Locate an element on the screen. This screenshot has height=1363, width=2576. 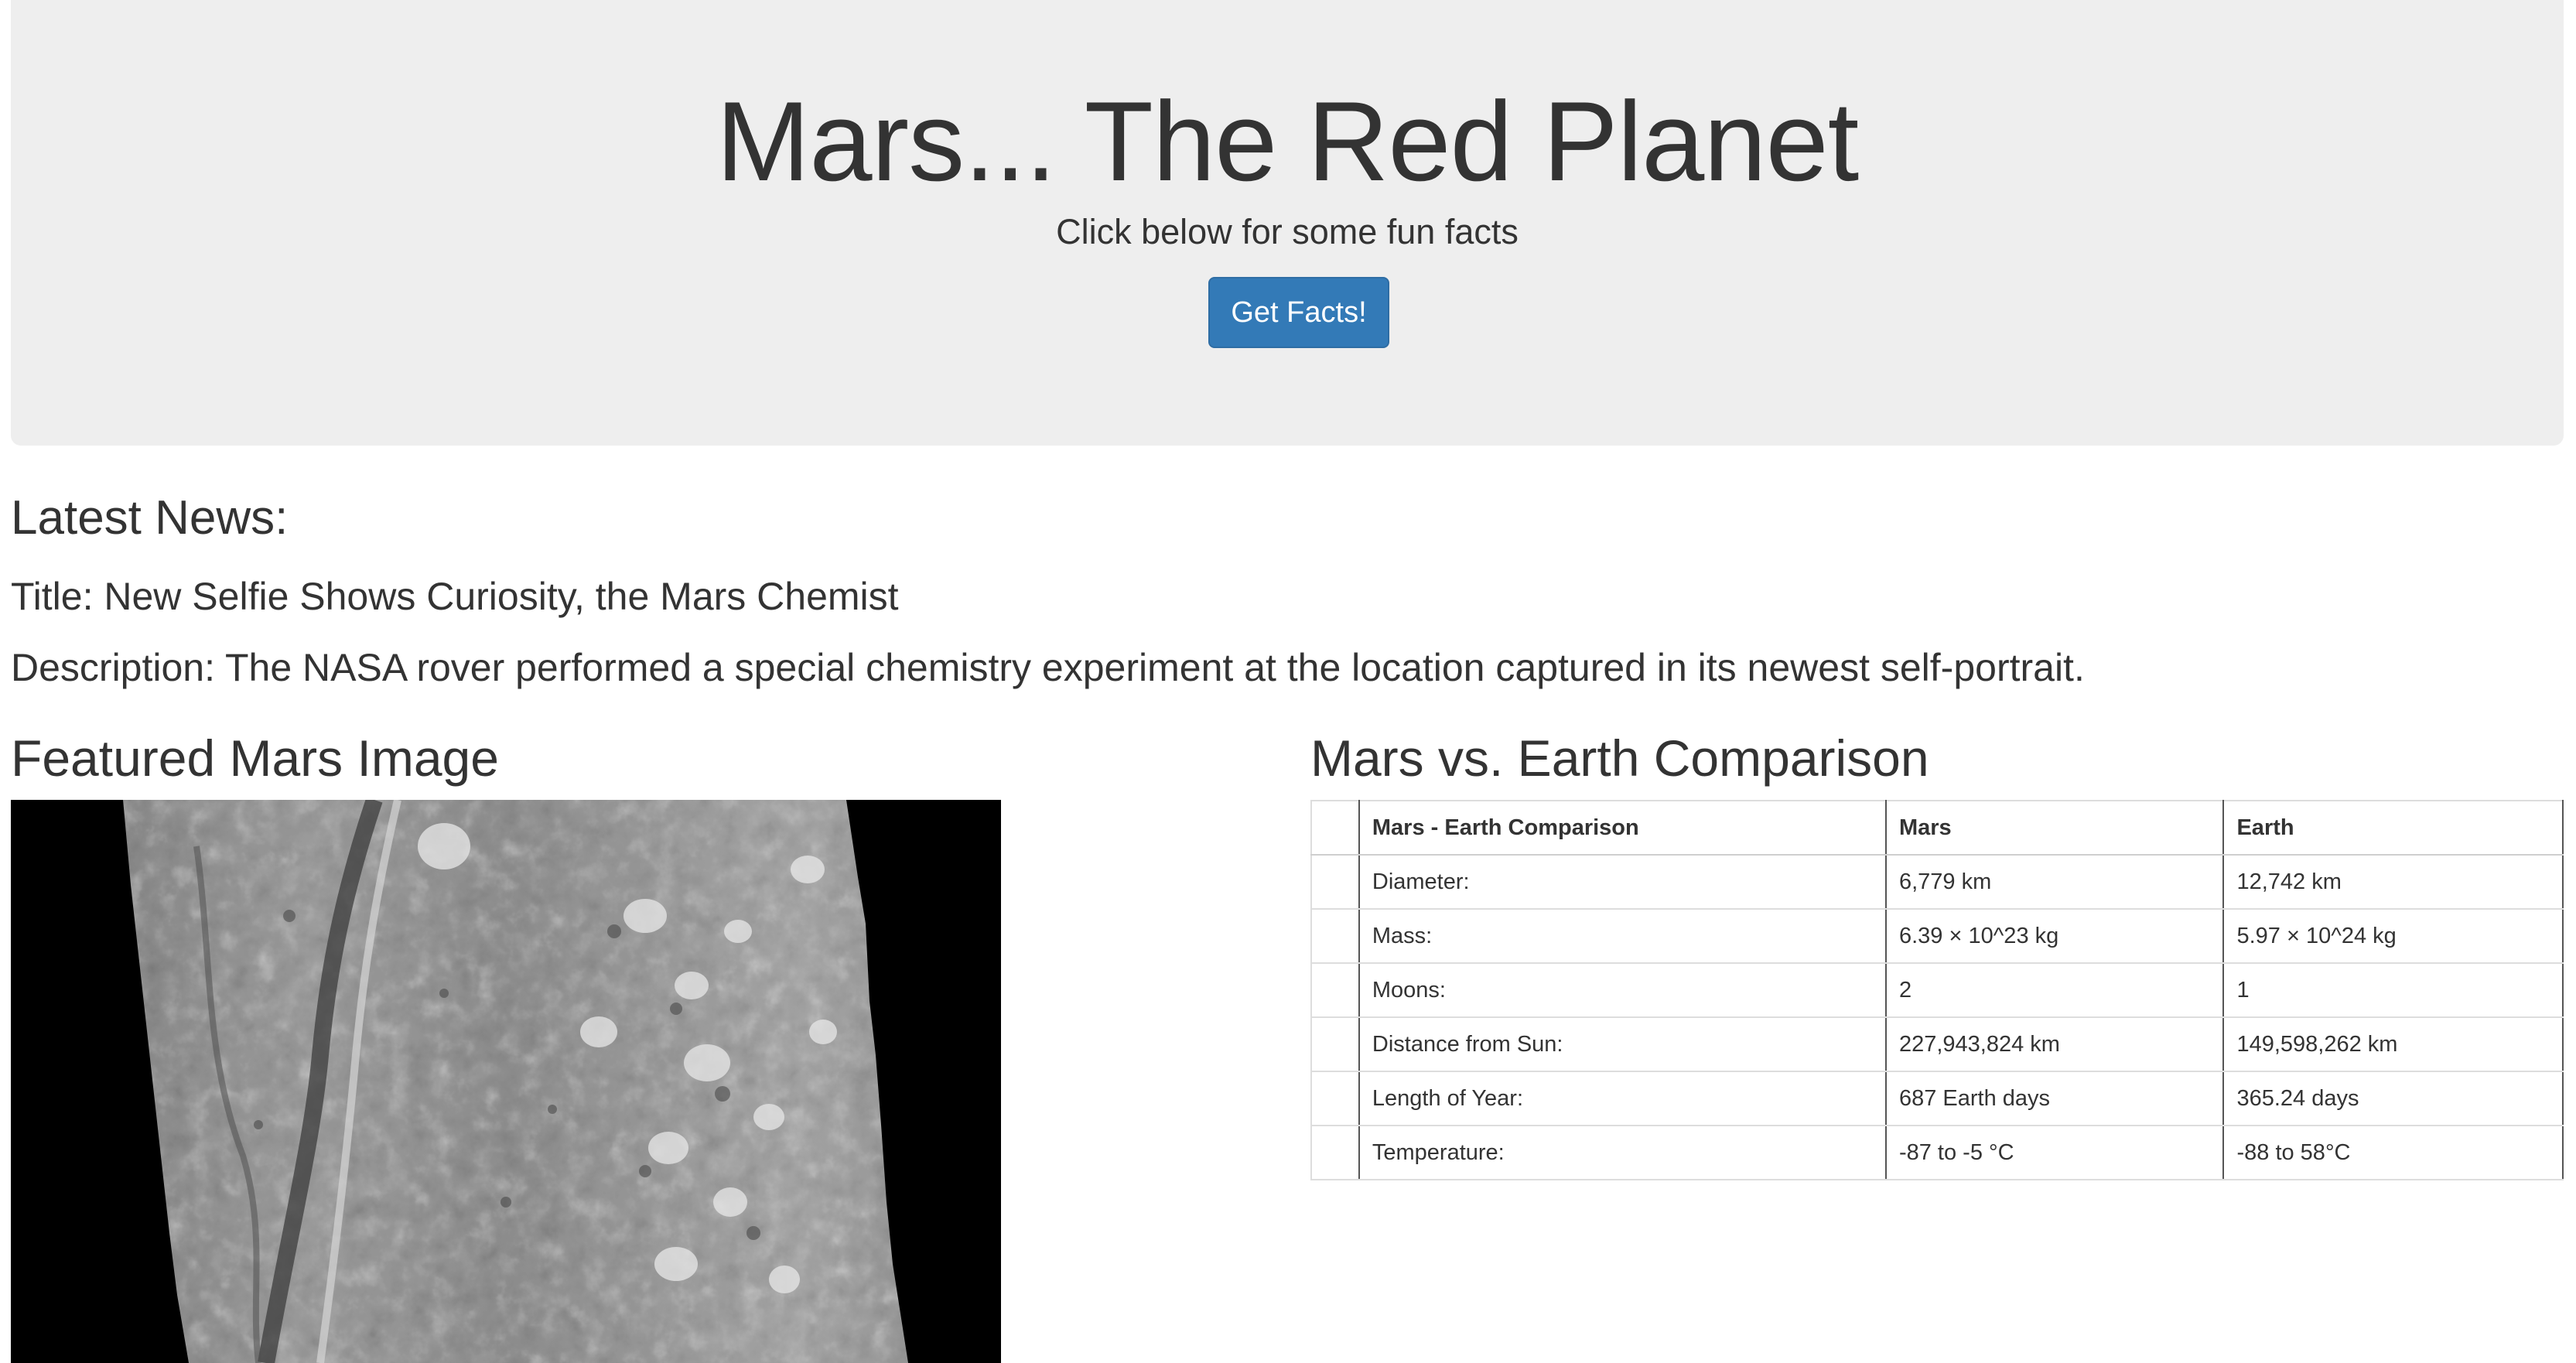
header-index-cell is located at coordinates (1335, 828).